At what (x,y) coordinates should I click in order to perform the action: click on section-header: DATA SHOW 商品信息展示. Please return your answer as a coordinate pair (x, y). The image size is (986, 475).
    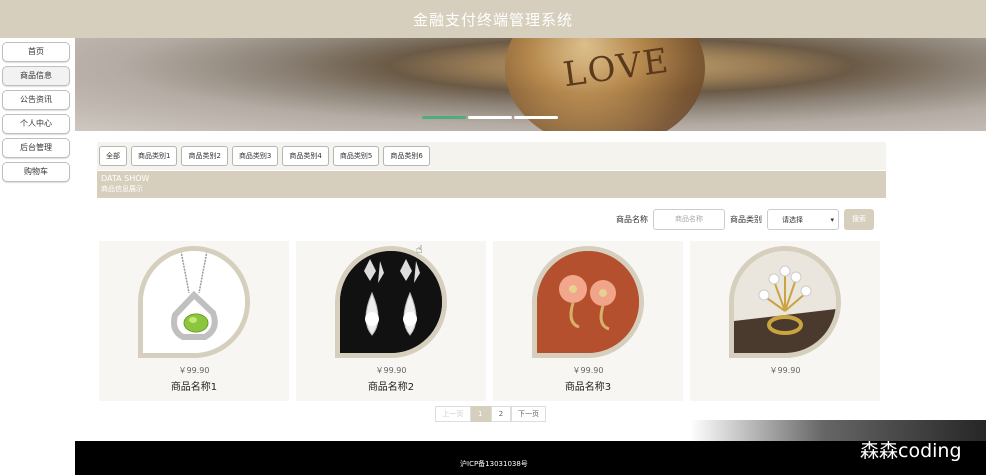
    Looking at the image, I should click on (491, 184).